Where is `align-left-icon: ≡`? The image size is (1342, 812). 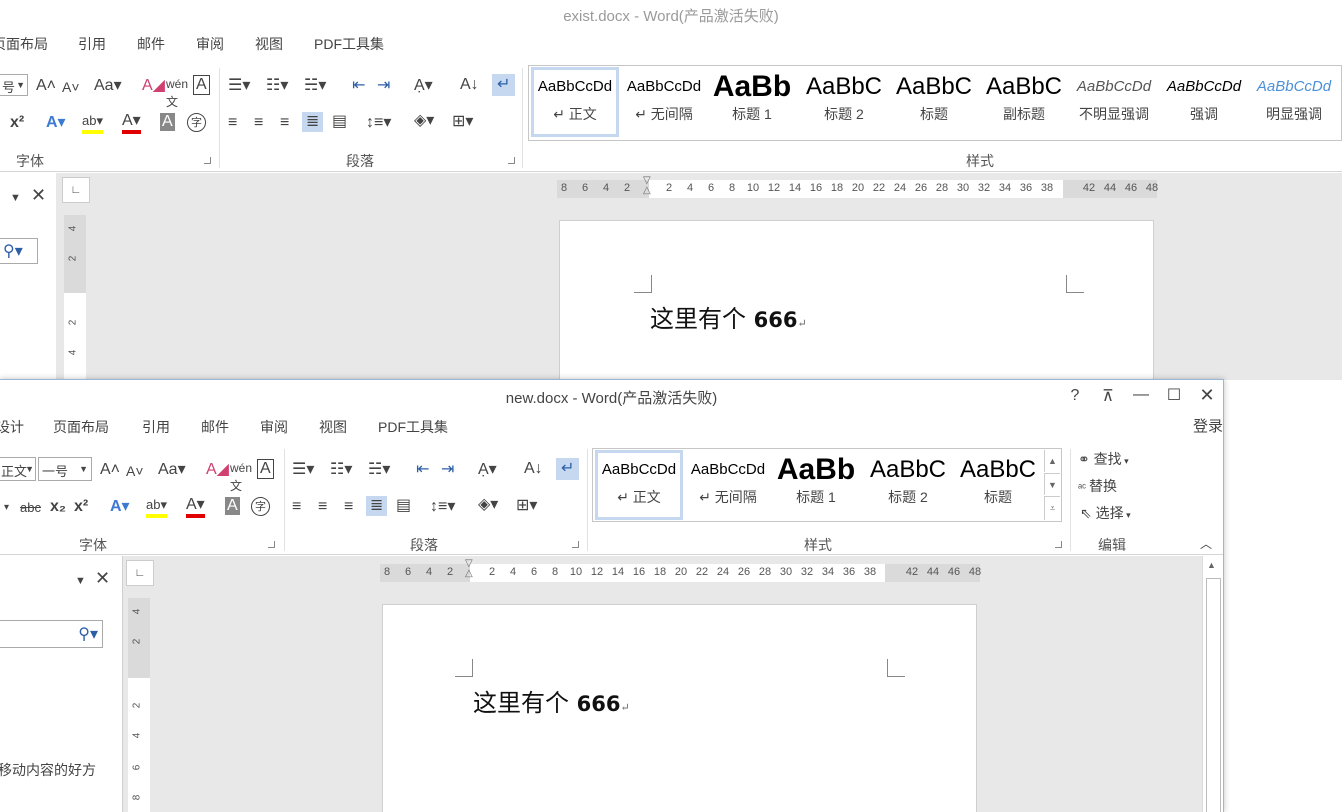
align-left-icon: ≡ is located at coordinates (232, 123).